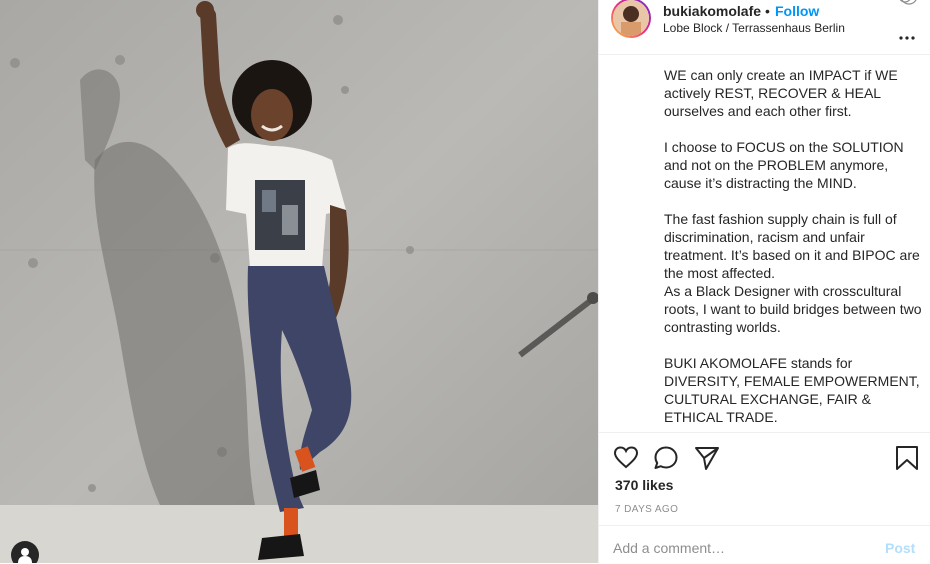 This screenshot has width=930, height=564. What do you see at coordinates (754, 28) in the screenshot?
I see `location-link: Lobe Block / Terrassenhaus Berlin` at bounding box center [754, 28].